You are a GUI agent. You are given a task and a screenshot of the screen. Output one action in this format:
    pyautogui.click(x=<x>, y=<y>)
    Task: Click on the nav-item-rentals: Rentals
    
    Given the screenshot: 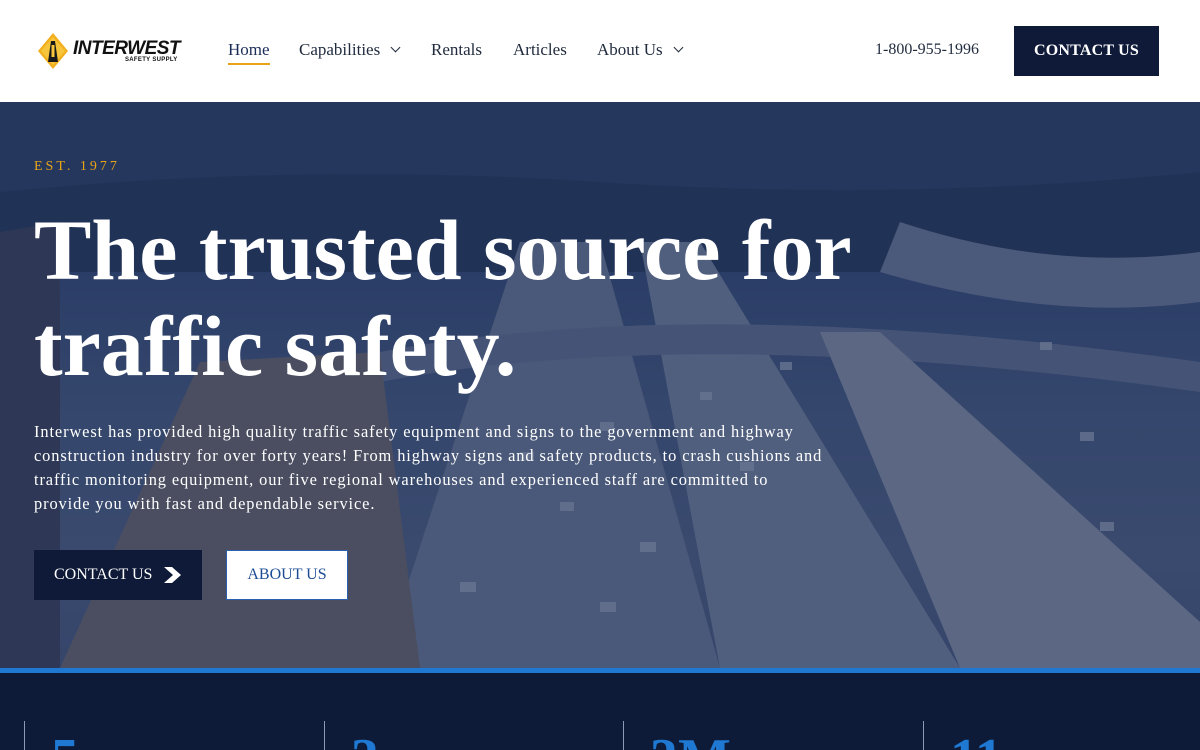 What is the action you would take?
    pyautogui.click(x=456, y=50)
    